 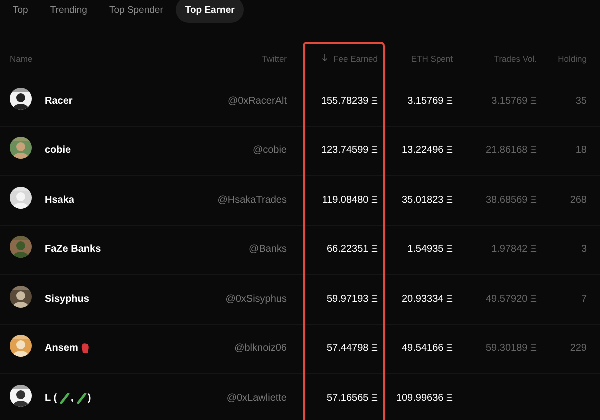 What do you see at coordinates (352, 398) in the screenshot?
I see `table-cell-text: 57.16565 Ξ` at bounding box center [352, 398].